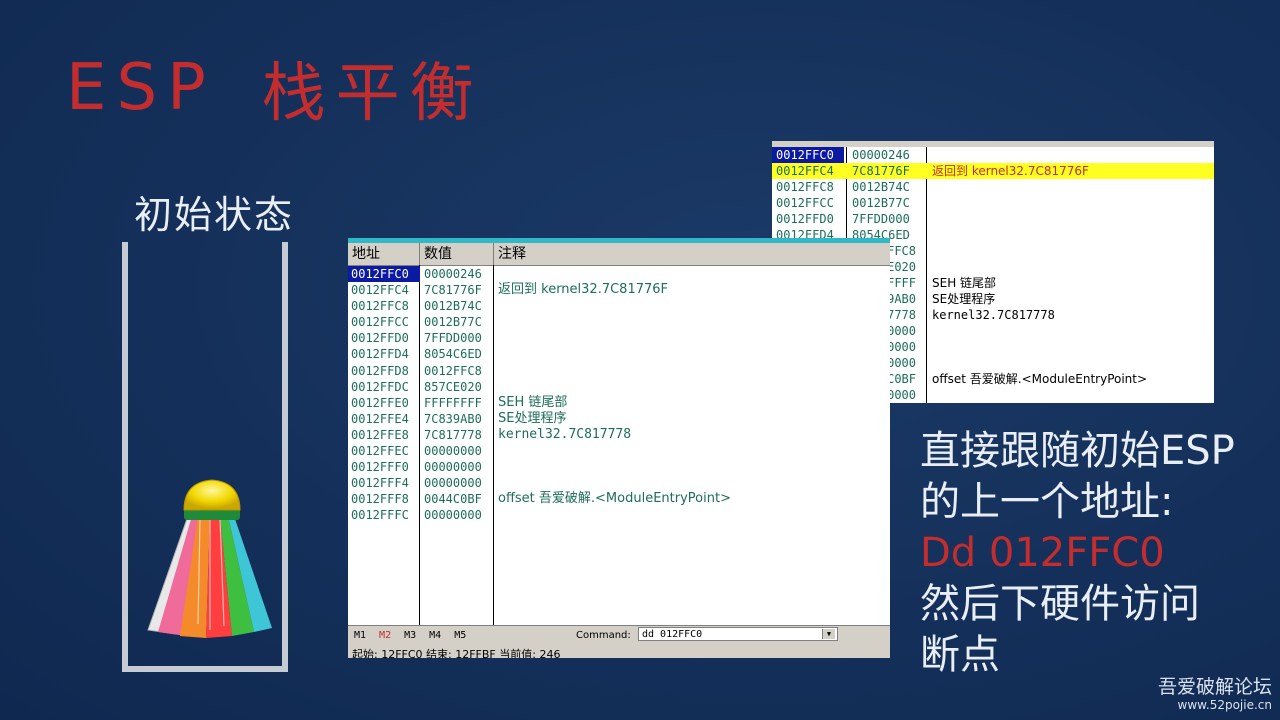  I want to click on row-address: 0012FFF8, so click(380, 499).